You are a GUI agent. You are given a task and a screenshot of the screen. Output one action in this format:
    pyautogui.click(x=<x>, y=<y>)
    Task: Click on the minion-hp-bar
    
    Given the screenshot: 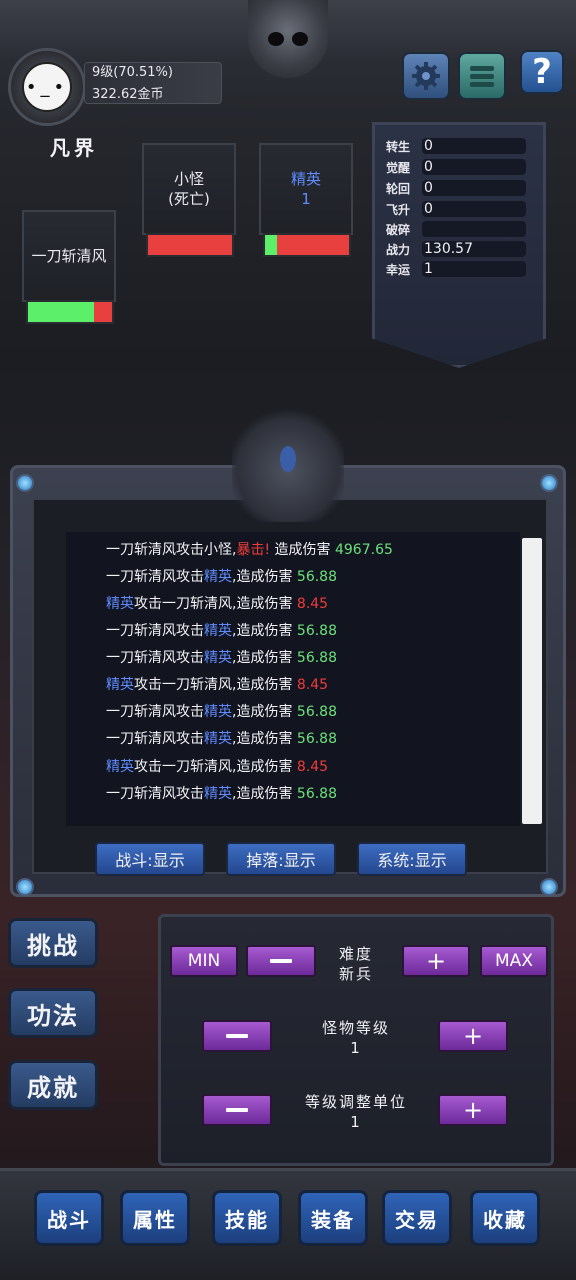 What is the action you would take?
    pyautogui.click(x=190, y=245)
    